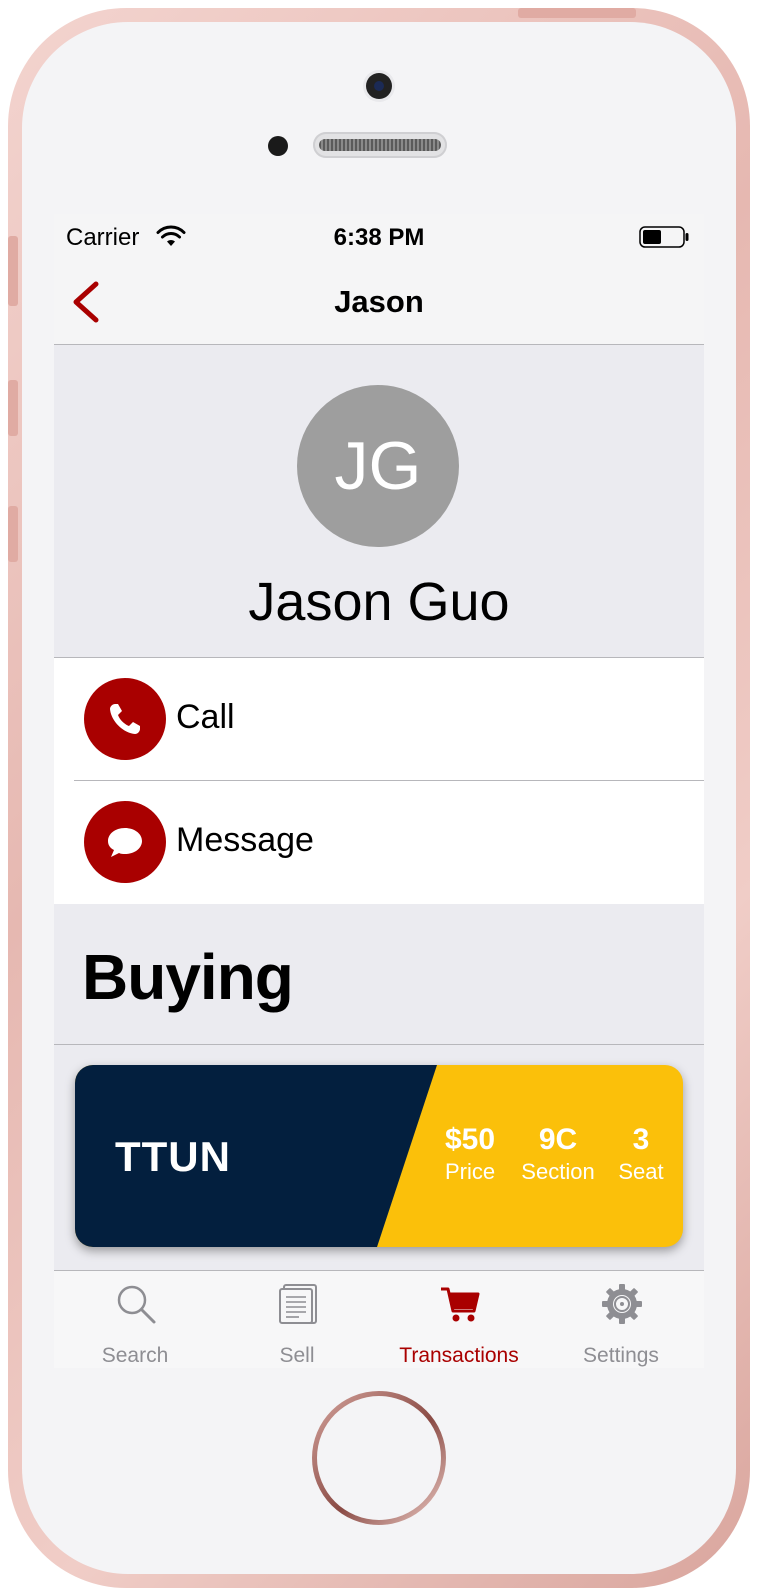 The height and width of the screenshot is (1594, 760). I want to click on section-header: Buying, so click(379, 974).